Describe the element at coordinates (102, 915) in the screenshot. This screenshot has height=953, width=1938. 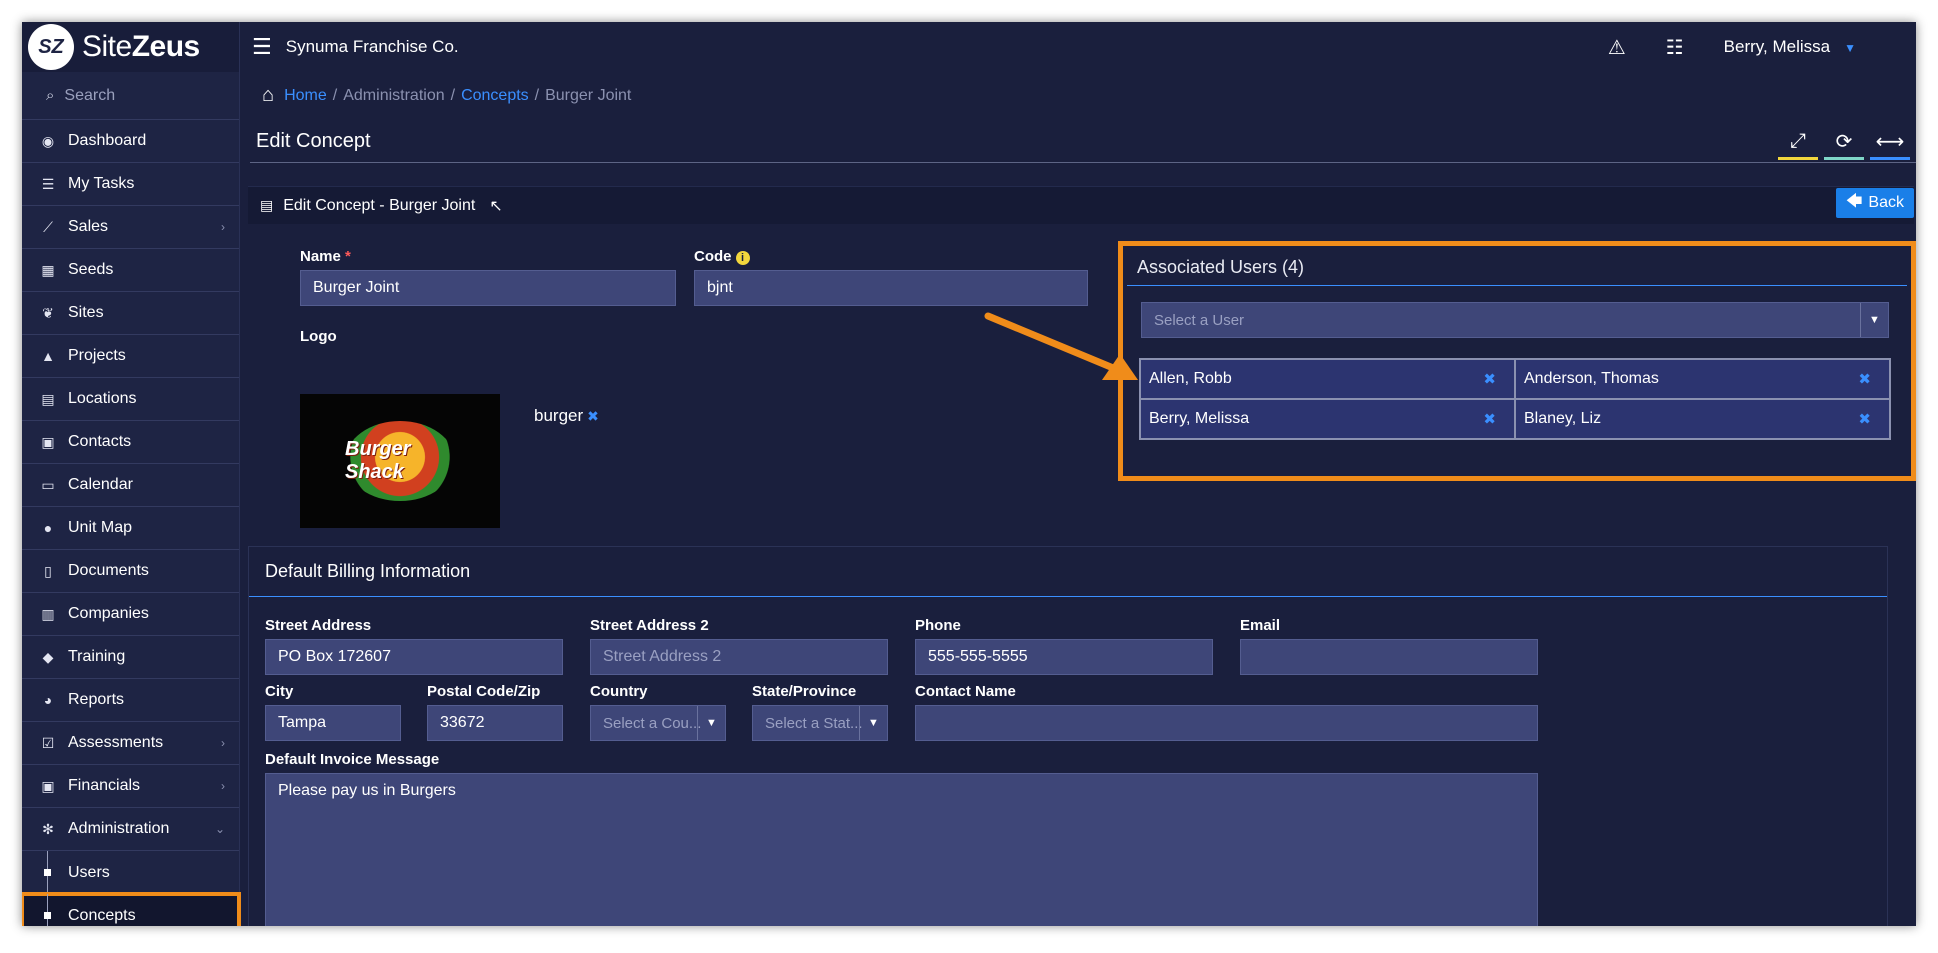
I see `subitem-label: Concepts` at that location.